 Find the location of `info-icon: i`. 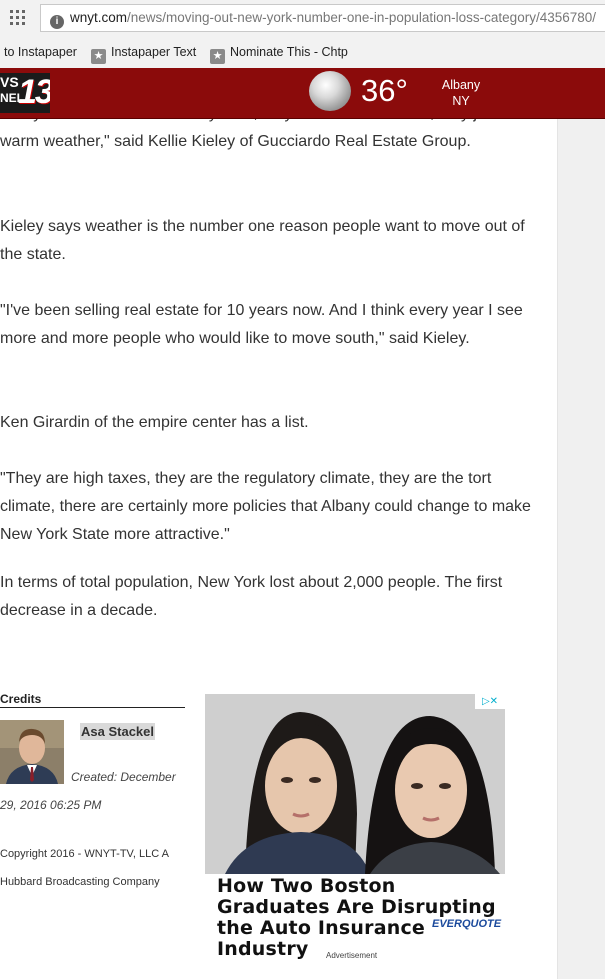

info-icon: i is located at coordinates (57, 22).